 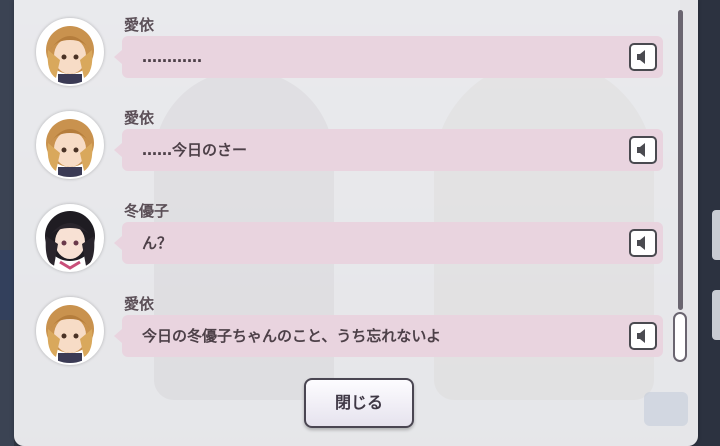 What do you see at coordinates (388, 150) in the screenshot?
I see `dialogue-bubble: ……今日のさー` at bounding box center [388, 150].